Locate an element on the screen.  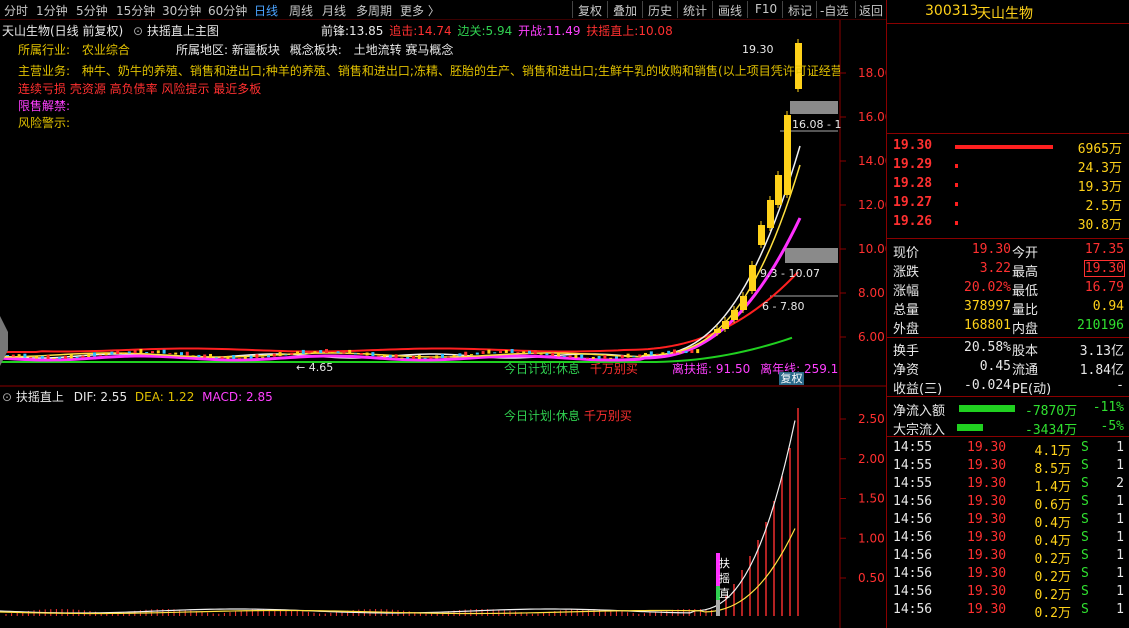
li-fuyao-label: 离扶摇: is located at coordinates (692, 369).